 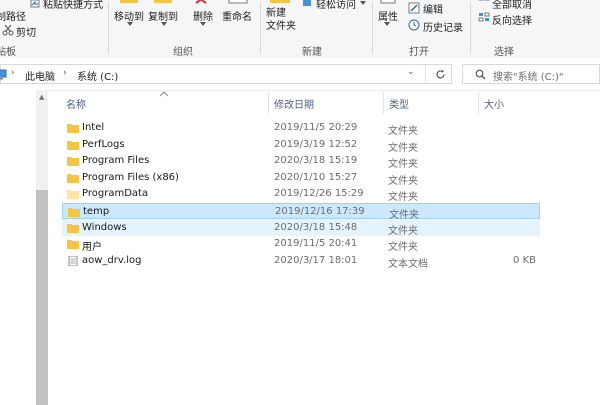 I want to click on select-none-button: 全部取消, so click(x=512, y=5).